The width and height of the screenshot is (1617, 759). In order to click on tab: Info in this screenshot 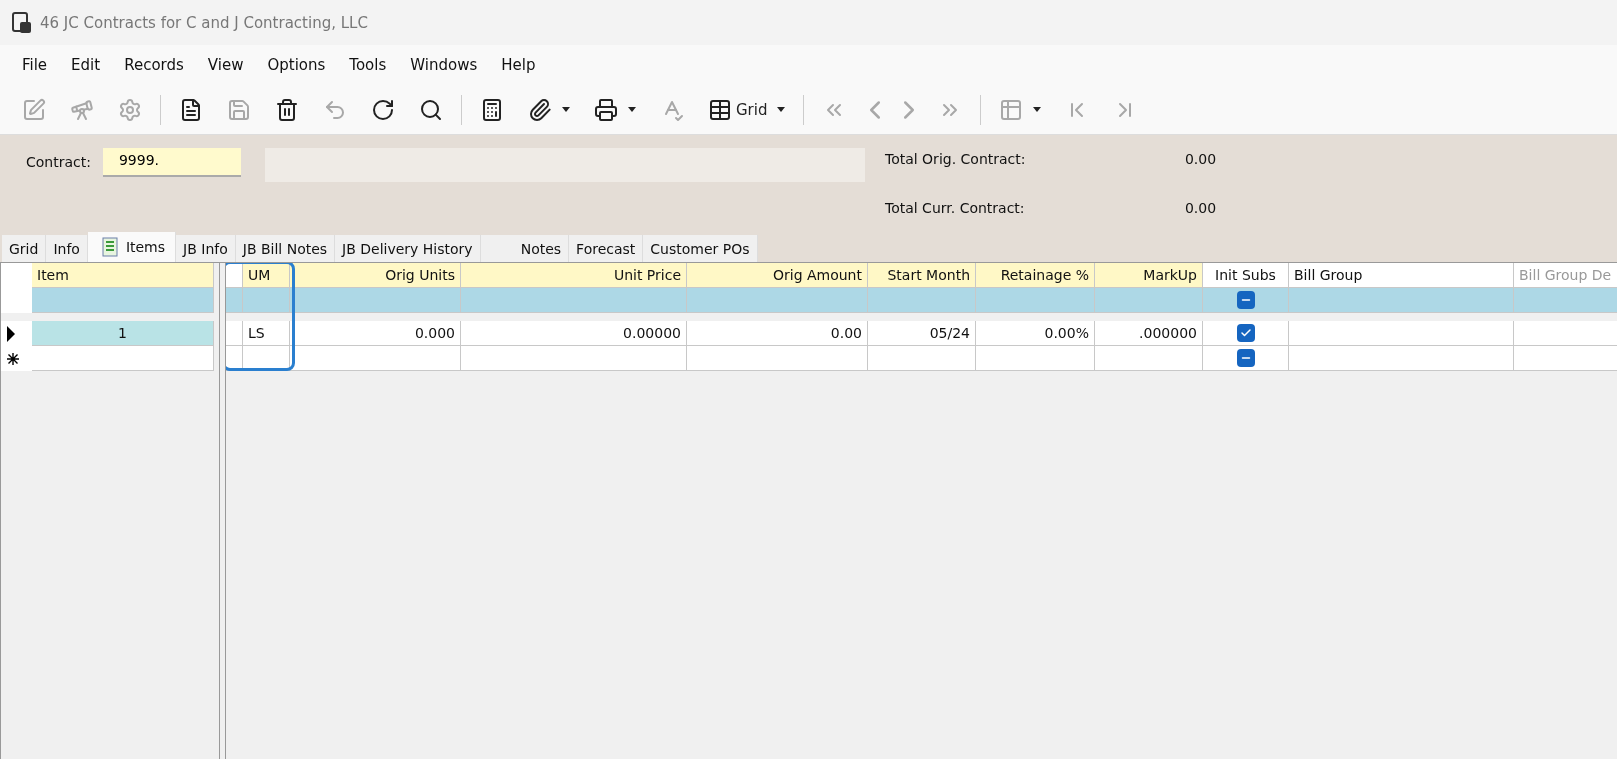, I will do `click(67, 248)`.